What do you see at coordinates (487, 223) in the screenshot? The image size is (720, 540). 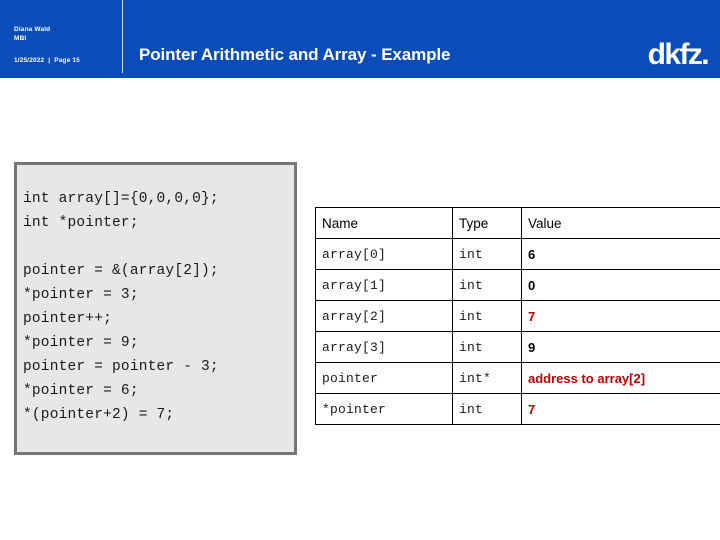 I see `column-header-type: Type` at bounding box center [487, 223].